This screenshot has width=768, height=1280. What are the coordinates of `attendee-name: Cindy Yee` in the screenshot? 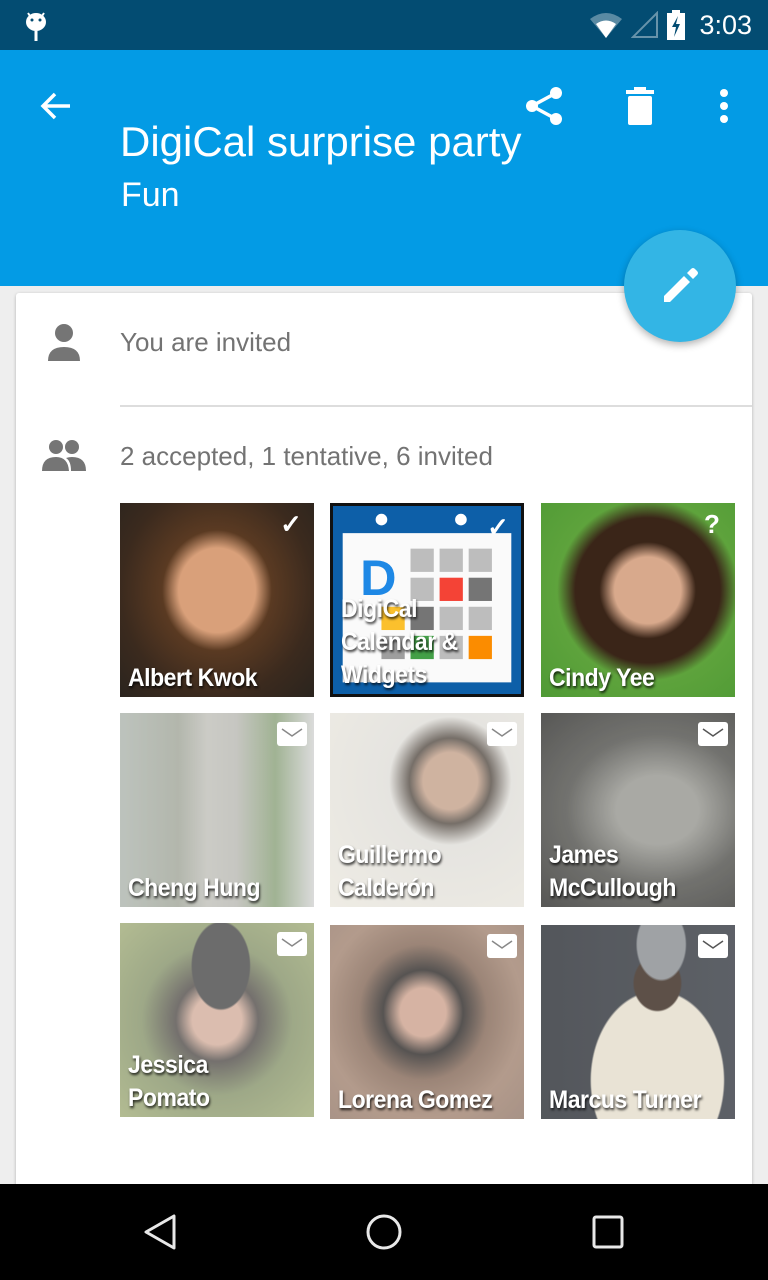 It's located at (602, 678).